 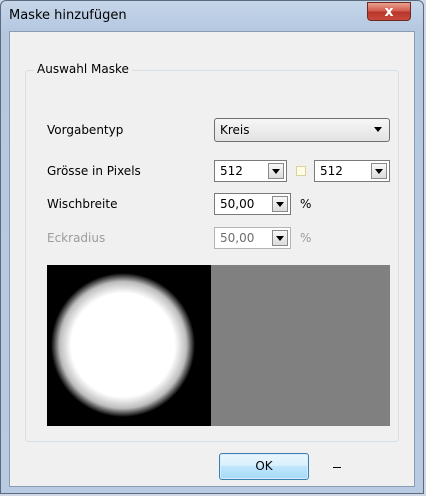 I want to click on vorgabentyp-label: Vorgabentyp, so click(x=85, y=130).